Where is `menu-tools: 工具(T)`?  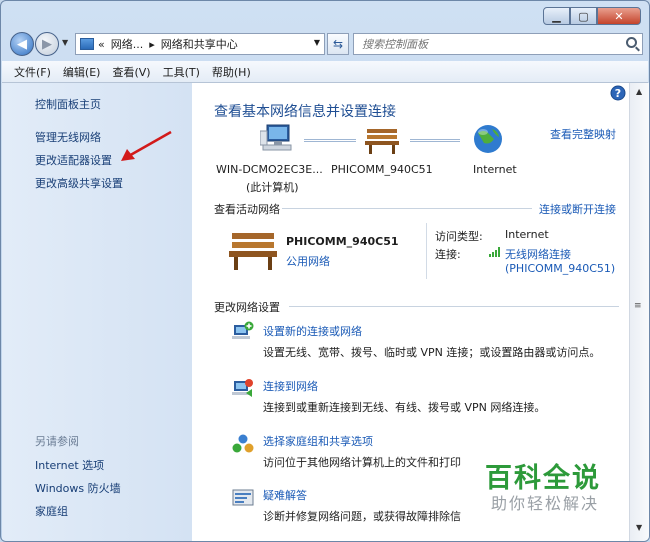 menu-tools: 工具(T) is located at coordinates (181, 72).